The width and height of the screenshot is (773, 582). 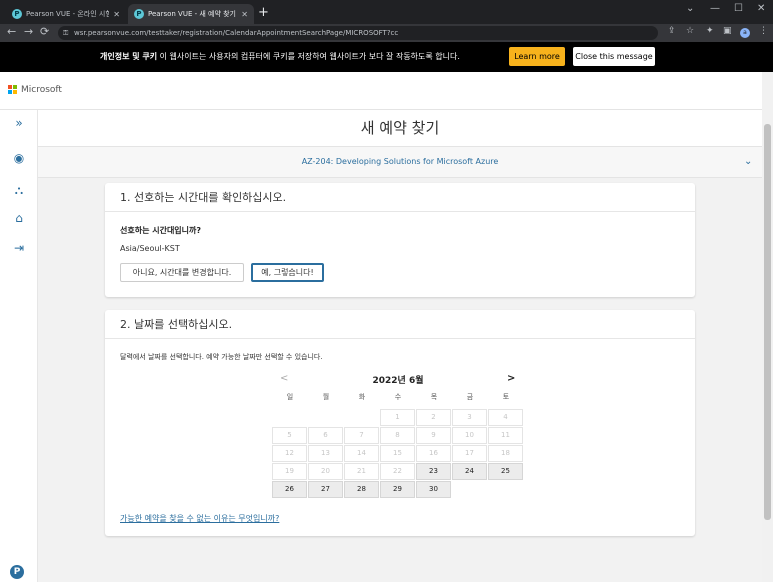 I want to click on minimize-icon: —, so click(x=715, y=8).